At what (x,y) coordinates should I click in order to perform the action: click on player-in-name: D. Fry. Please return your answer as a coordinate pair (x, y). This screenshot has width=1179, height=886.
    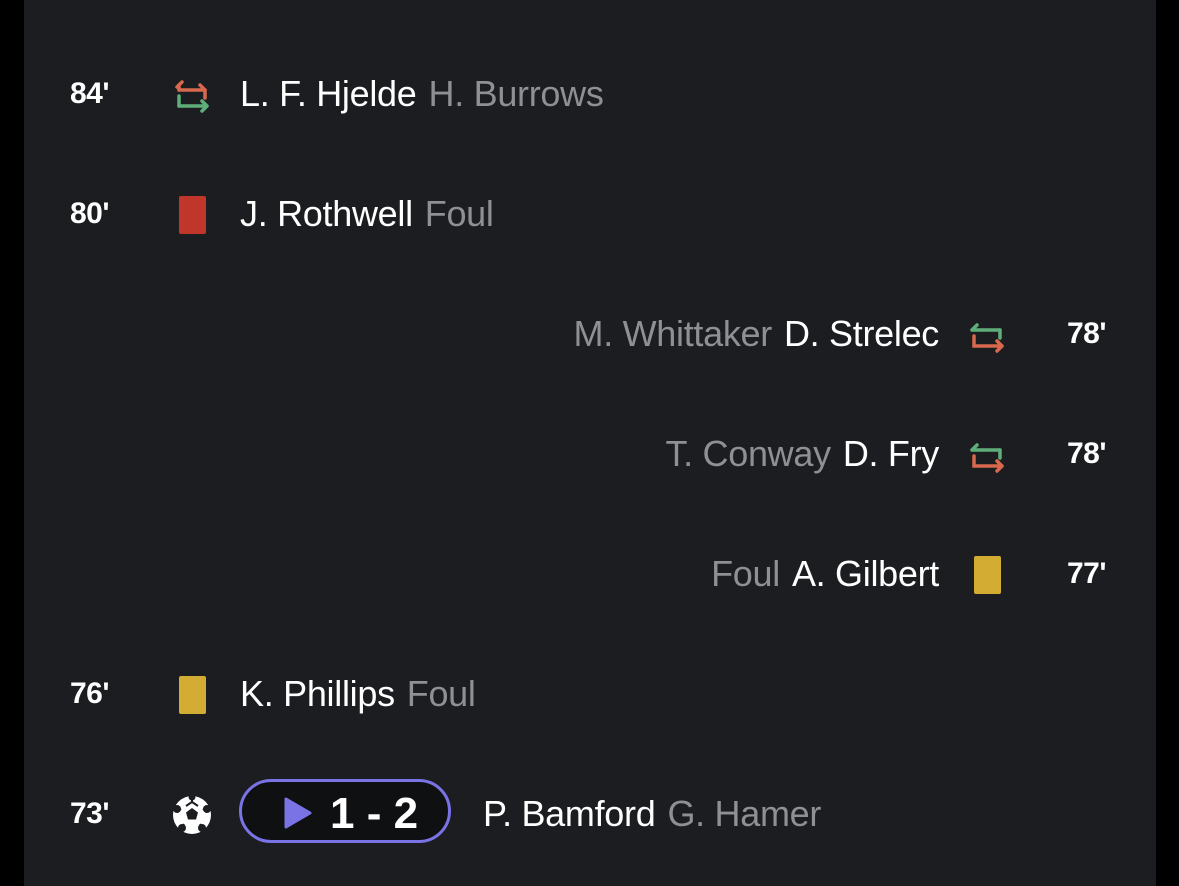
    Looking at the image, I should click on (891, 453).